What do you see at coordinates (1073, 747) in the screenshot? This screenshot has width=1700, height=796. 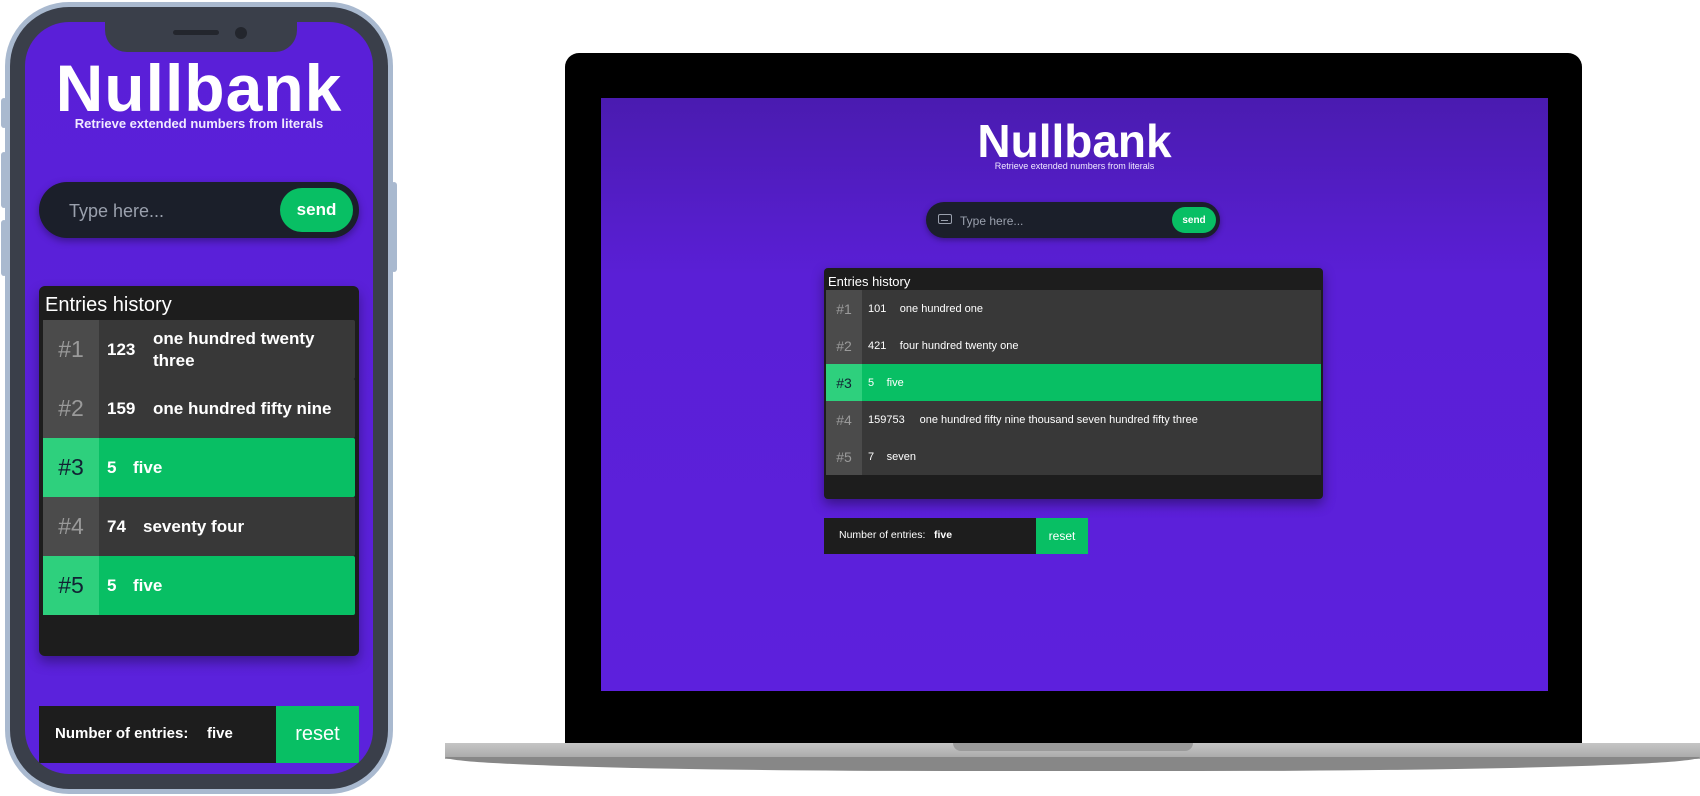 I see `laptop-hinge-notch` at bounding box center [1073, 747].